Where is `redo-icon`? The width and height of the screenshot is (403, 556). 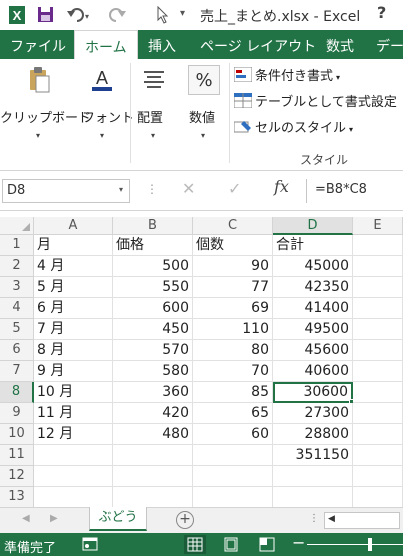 redo-icon is located at coordinates (120, 14).